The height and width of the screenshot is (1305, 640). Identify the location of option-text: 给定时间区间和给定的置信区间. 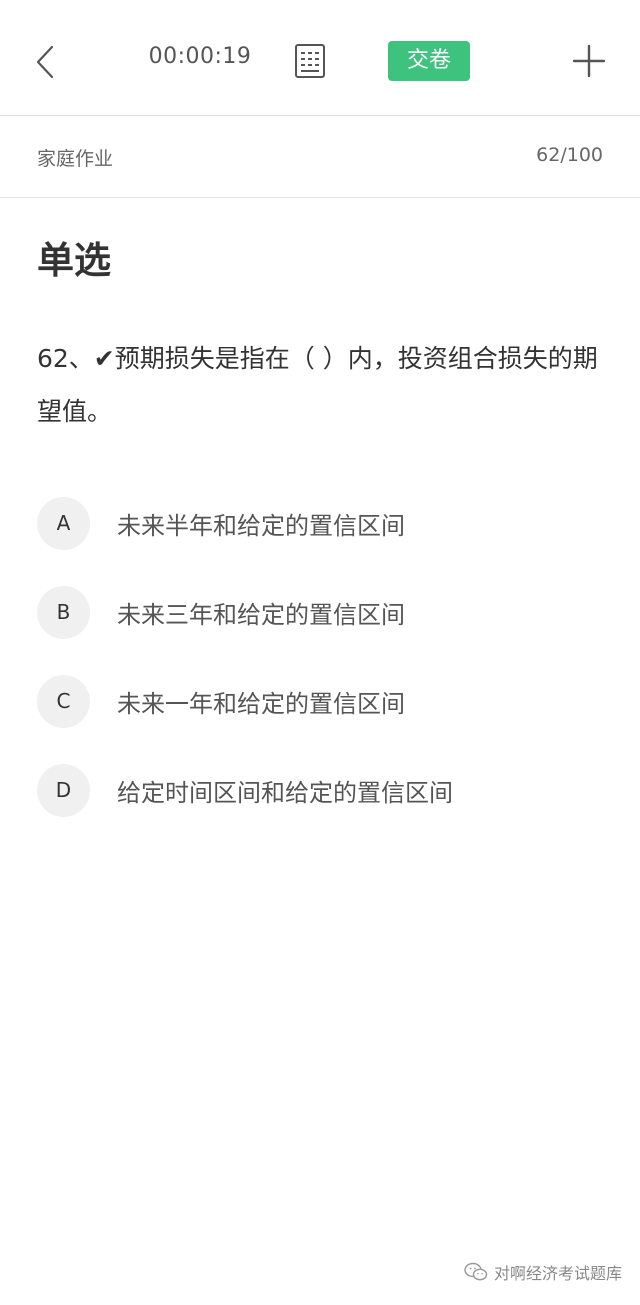
(285, 792).